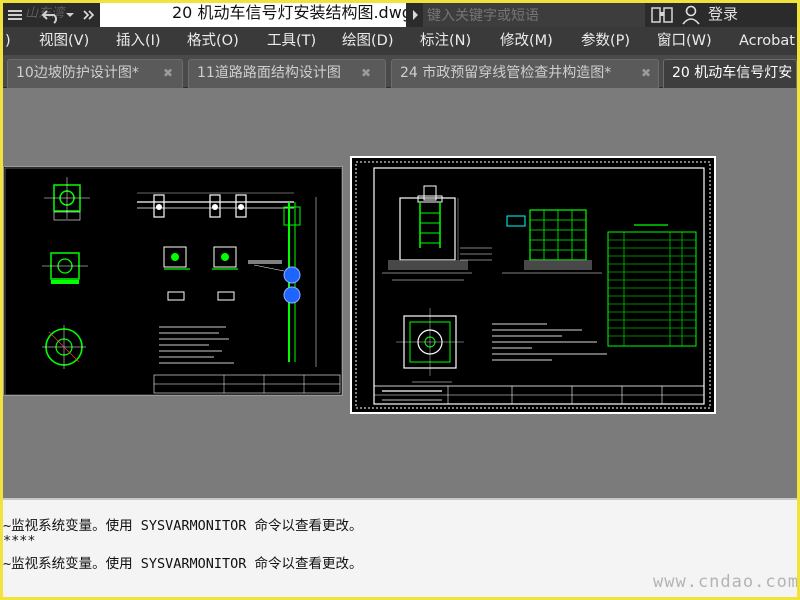 The width and height of the screenshot is (800, 600). I want to click on tab-traffic-signal: 20 机动车信号灯安, so click(730, 73).